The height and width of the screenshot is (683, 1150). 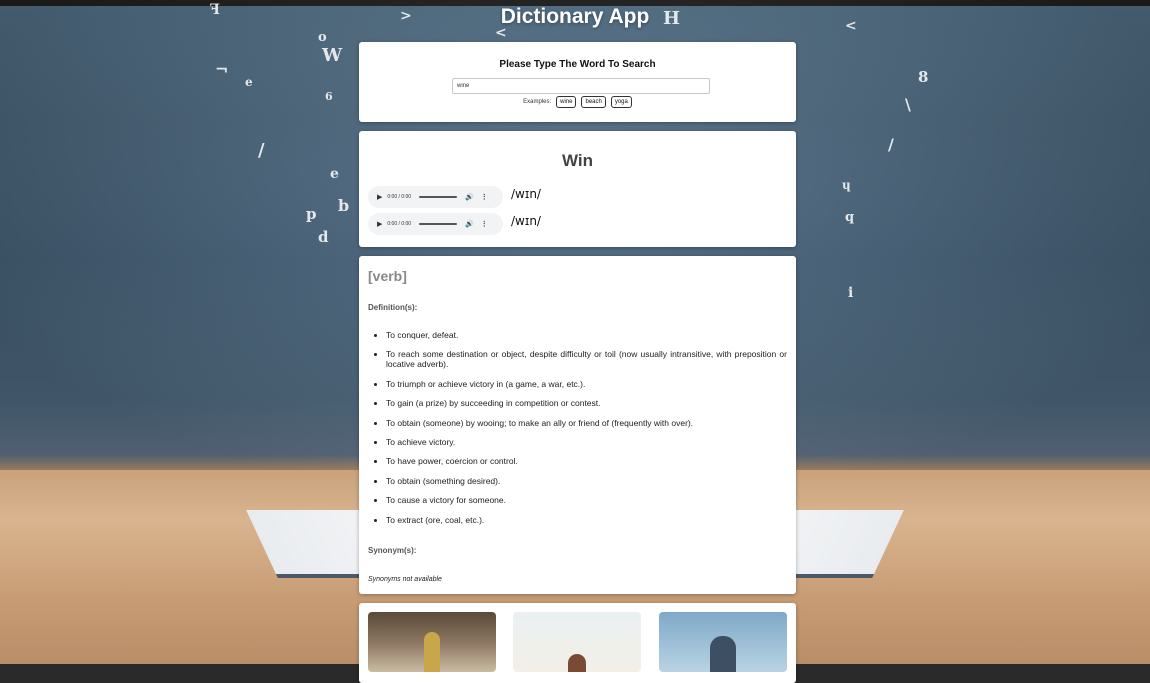 What do you see at coordinates (322, 37) in the screenshot?
I see `decorative-chalk-letter: o` at bounding box center [322, 37].